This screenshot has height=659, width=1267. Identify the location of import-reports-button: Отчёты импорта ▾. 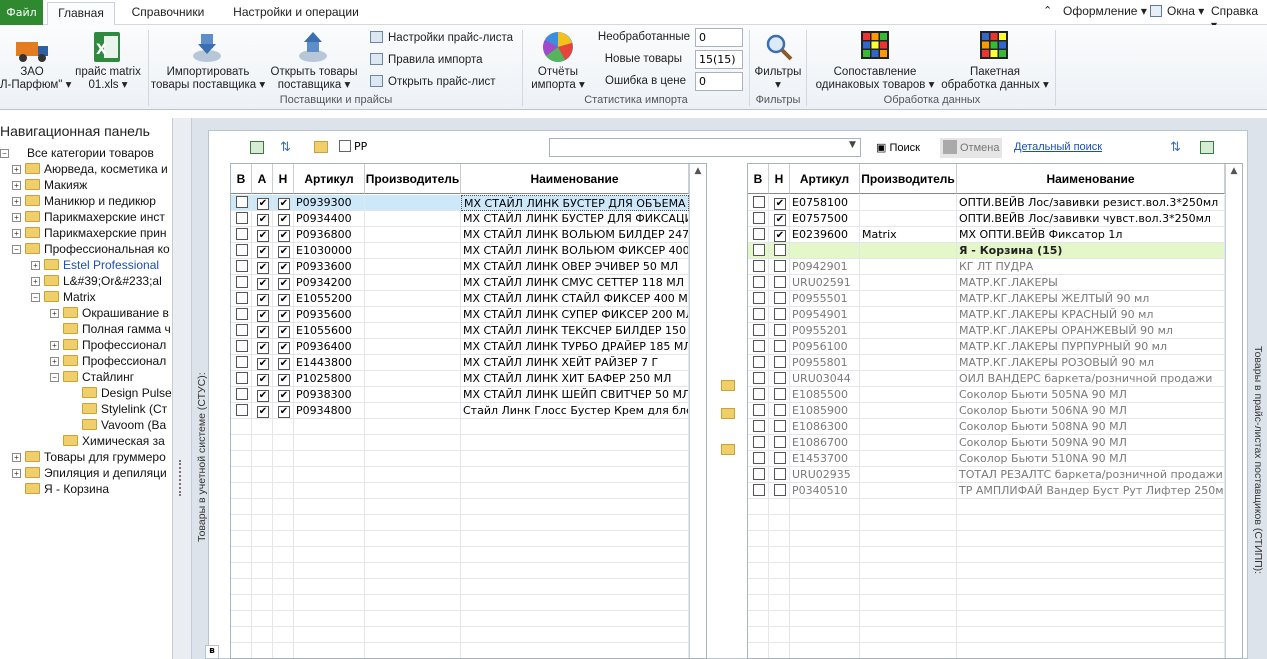
(558, 79).